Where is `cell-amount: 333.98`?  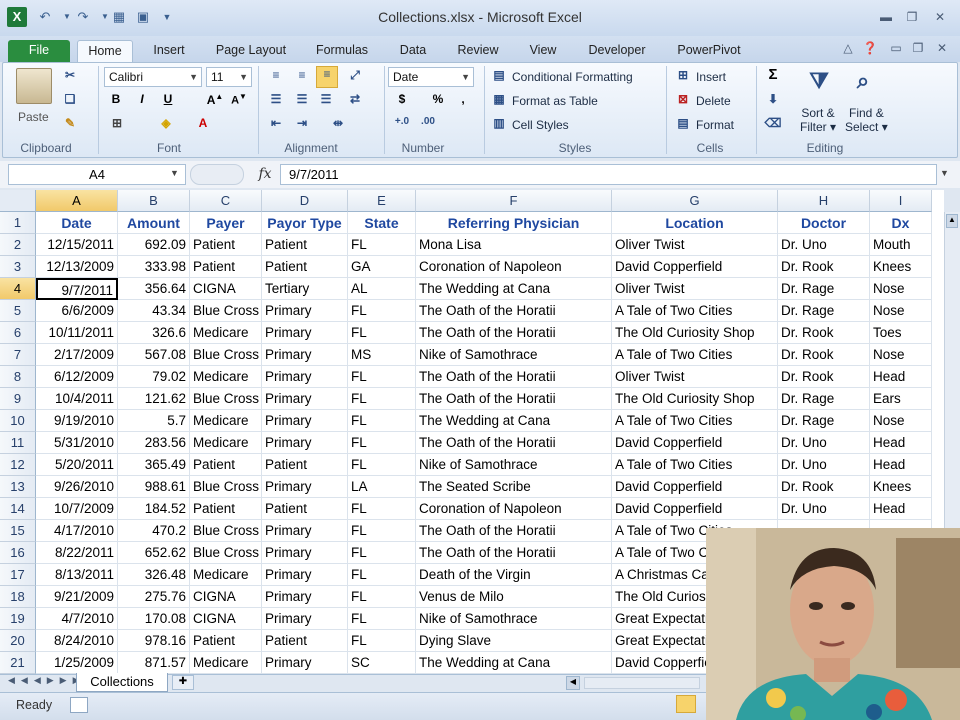
cell-amount: 333.98 is located at coordinates (154, 267).